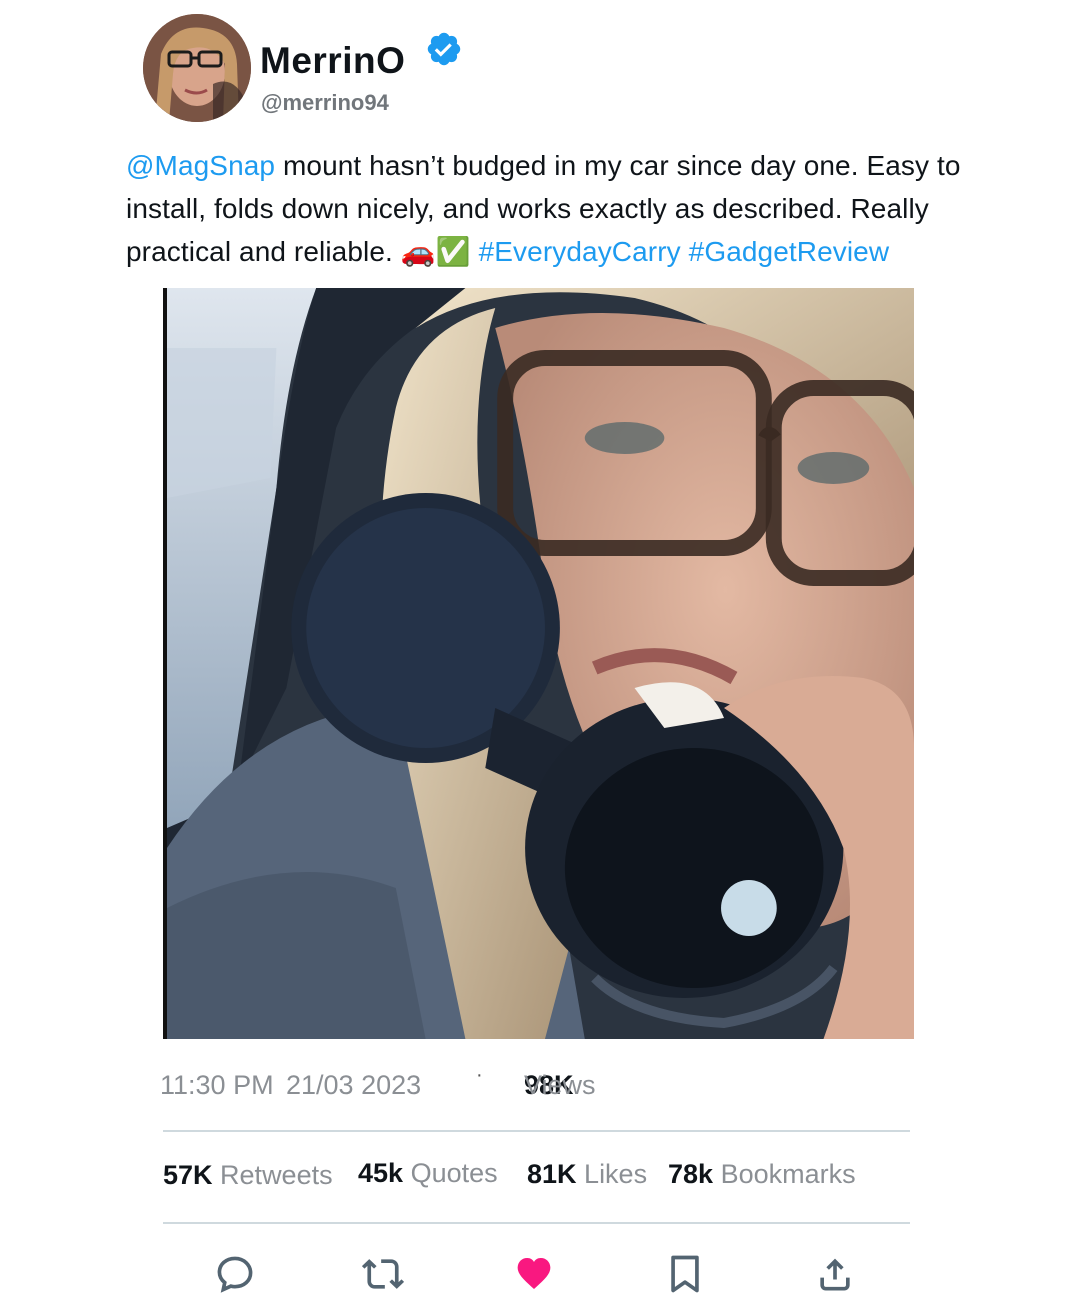 Image resolution: width=1080 pixels, height=1300 pixels. What do you see at coordinates (235, 1274) in the screenshot?
I see `reply-icon` at bounding box center [235, 1274].